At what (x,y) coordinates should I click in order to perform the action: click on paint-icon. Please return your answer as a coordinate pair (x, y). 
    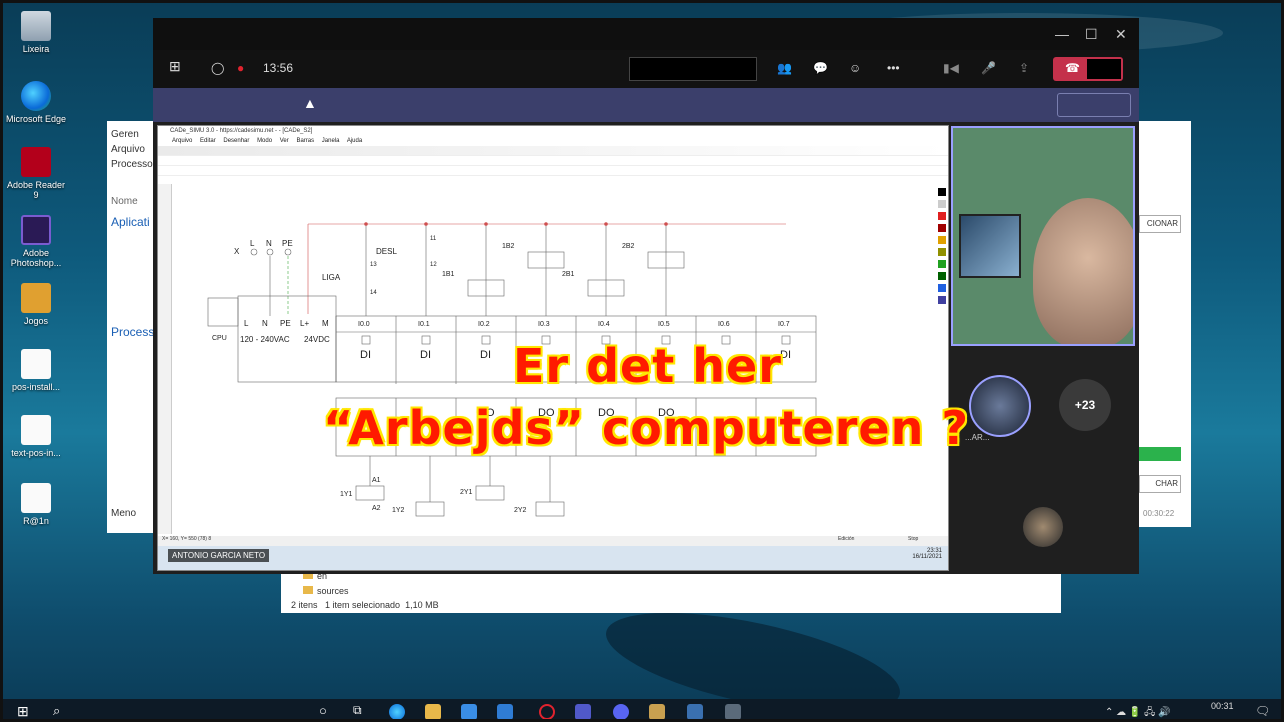
    Looking at the image, I should click on (657, 711).